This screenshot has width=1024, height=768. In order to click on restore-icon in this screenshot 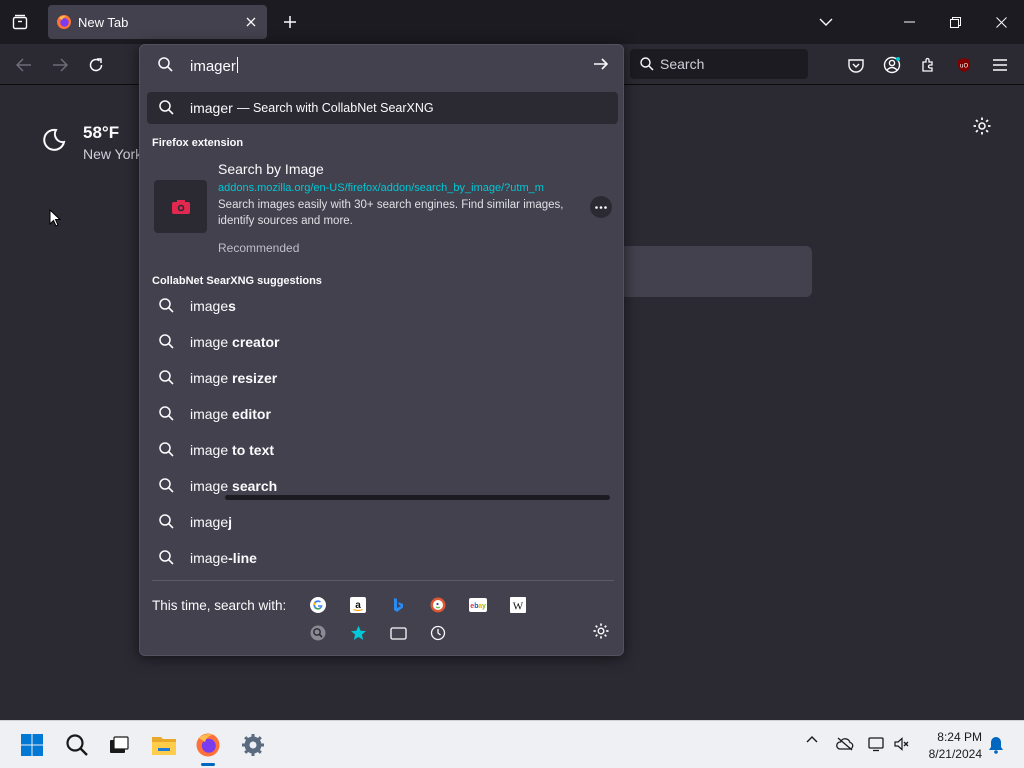, I will do `click(955, 22)`.